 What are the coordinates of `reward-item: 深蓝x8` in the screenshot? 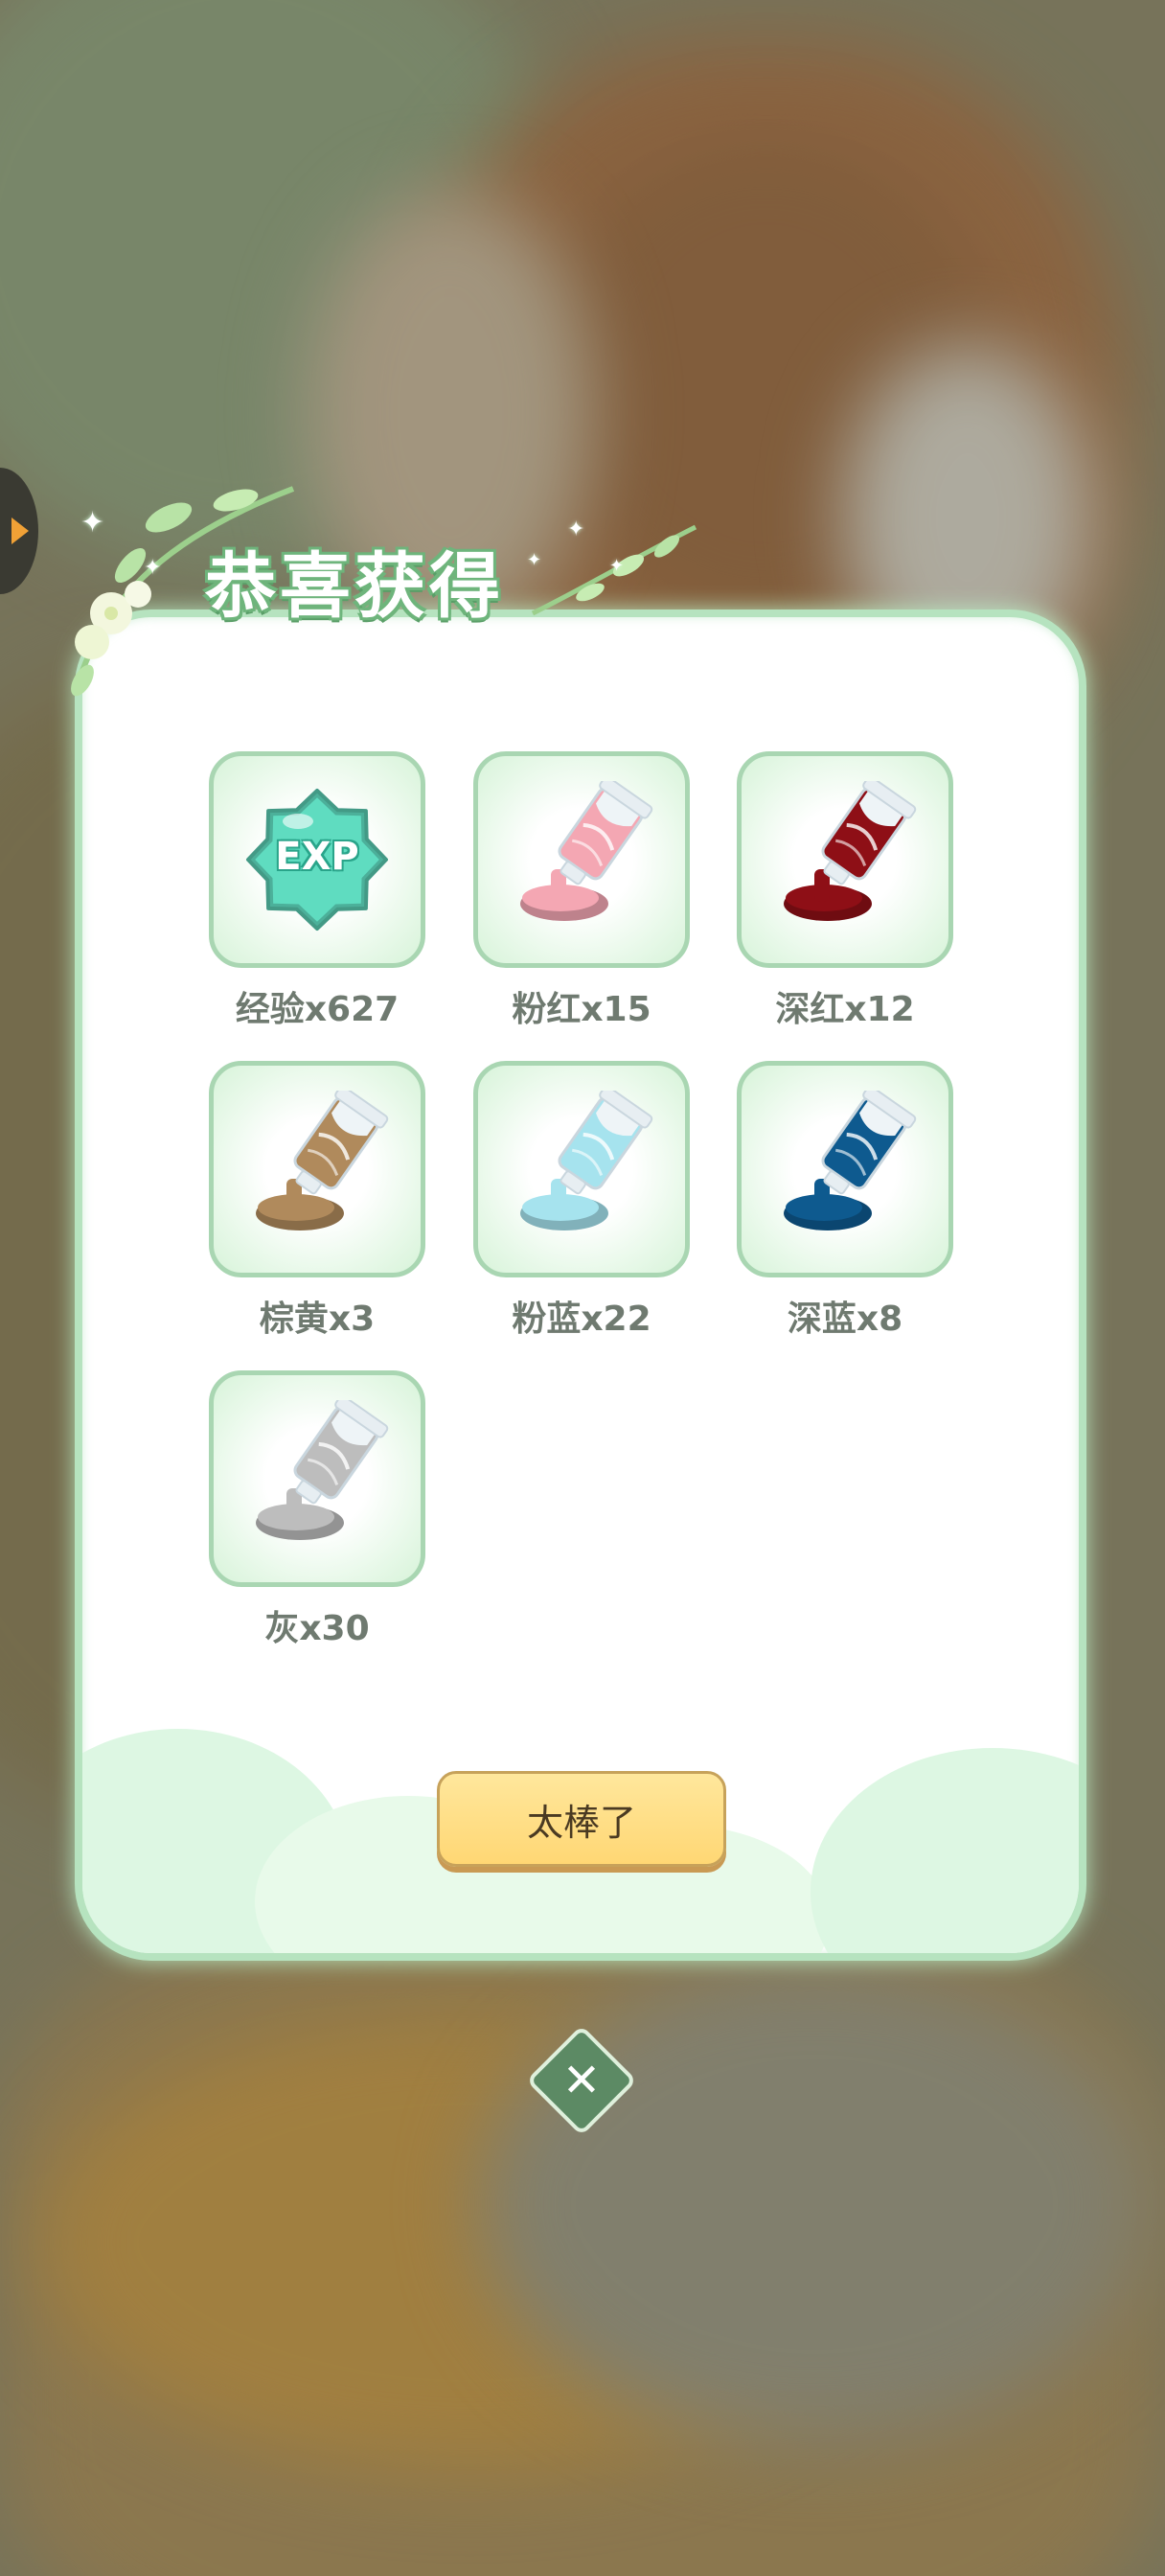 It's located at (847, 1201).